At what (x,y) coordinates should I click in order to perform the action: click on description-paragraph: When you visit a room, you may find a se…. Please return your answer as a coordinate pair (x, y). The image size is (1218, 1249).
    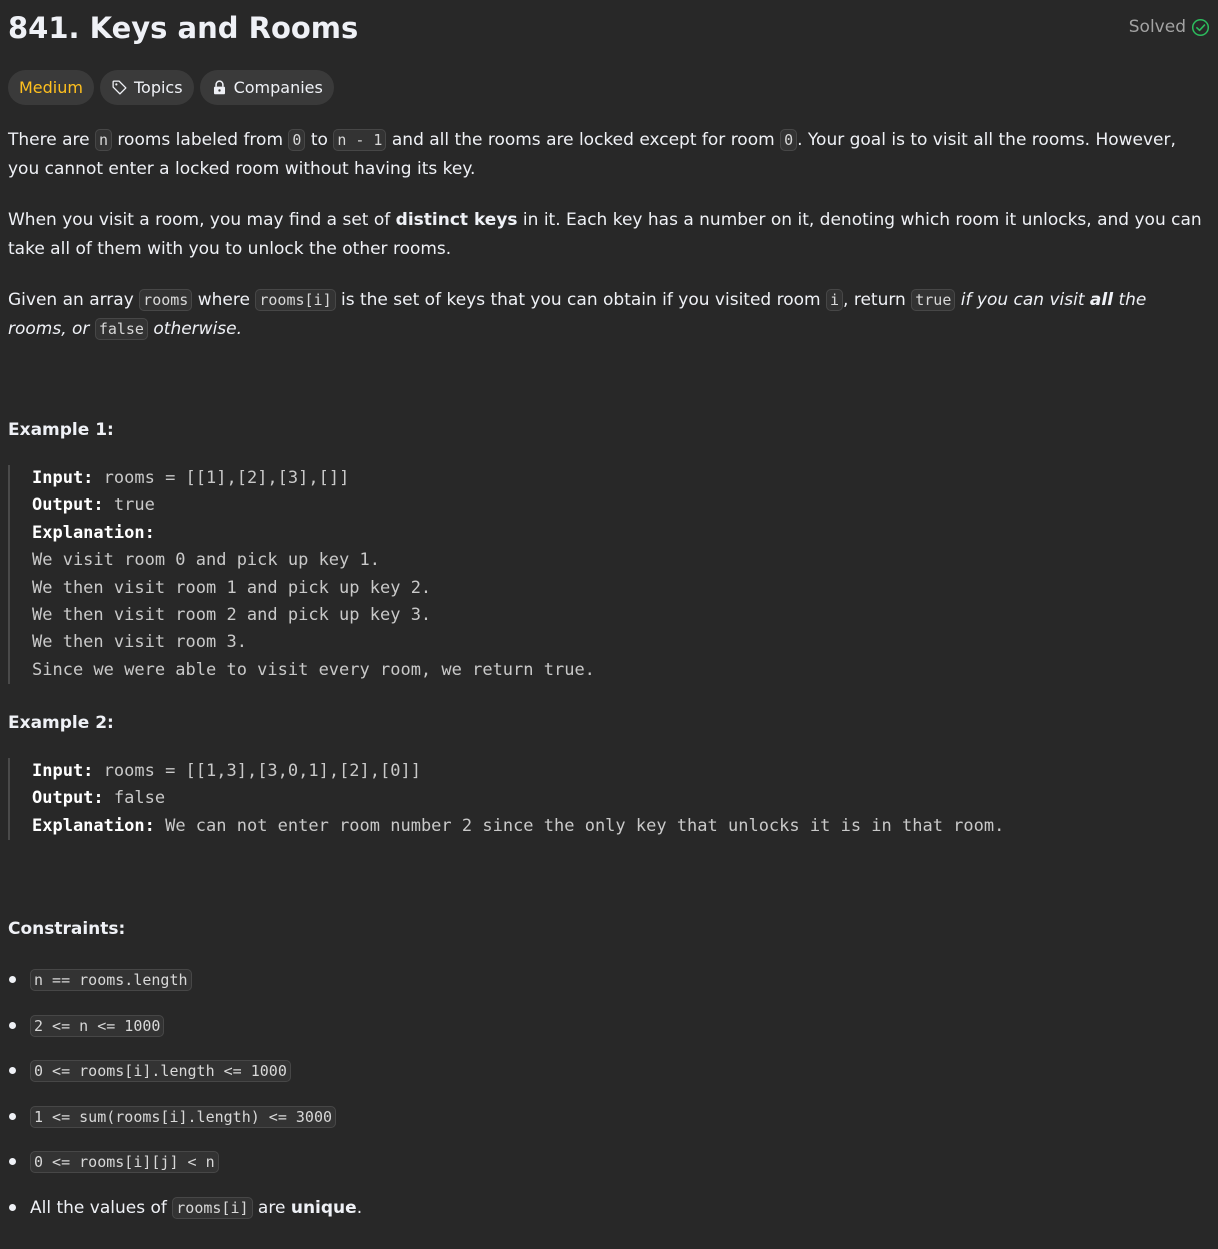
    Looking at the image, I should click on (609, 234).